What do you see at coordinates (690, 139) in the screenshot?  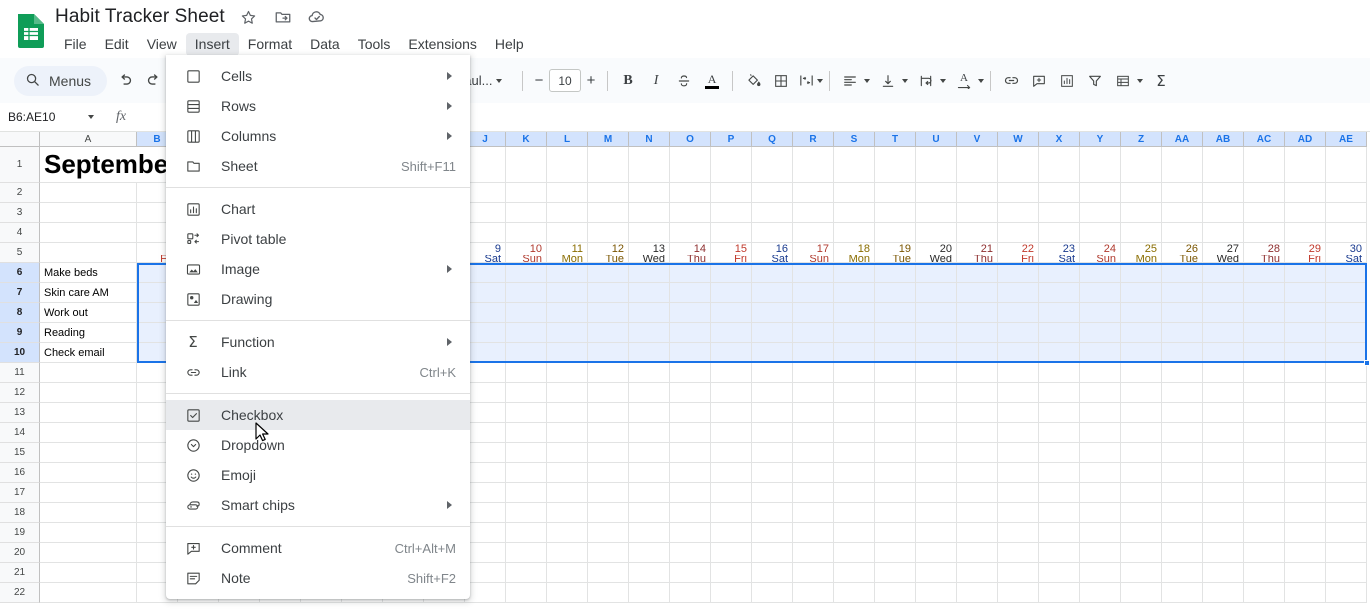 I see `column-header-O: O` at bounding box center [690, 139].